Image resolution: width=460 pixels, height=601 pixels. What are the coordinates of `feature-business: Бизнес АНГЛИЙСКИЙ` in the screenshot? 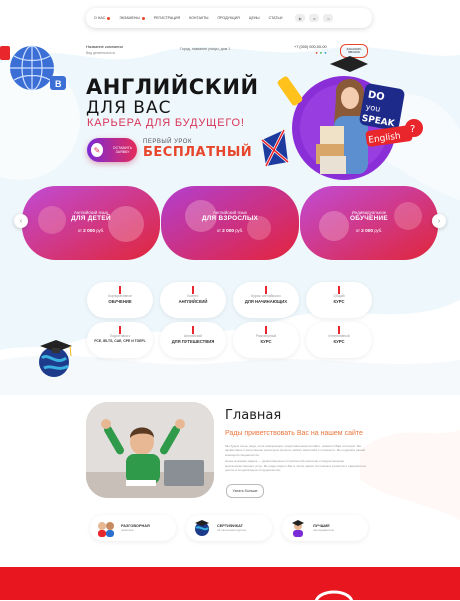 It's located at (193, 300).